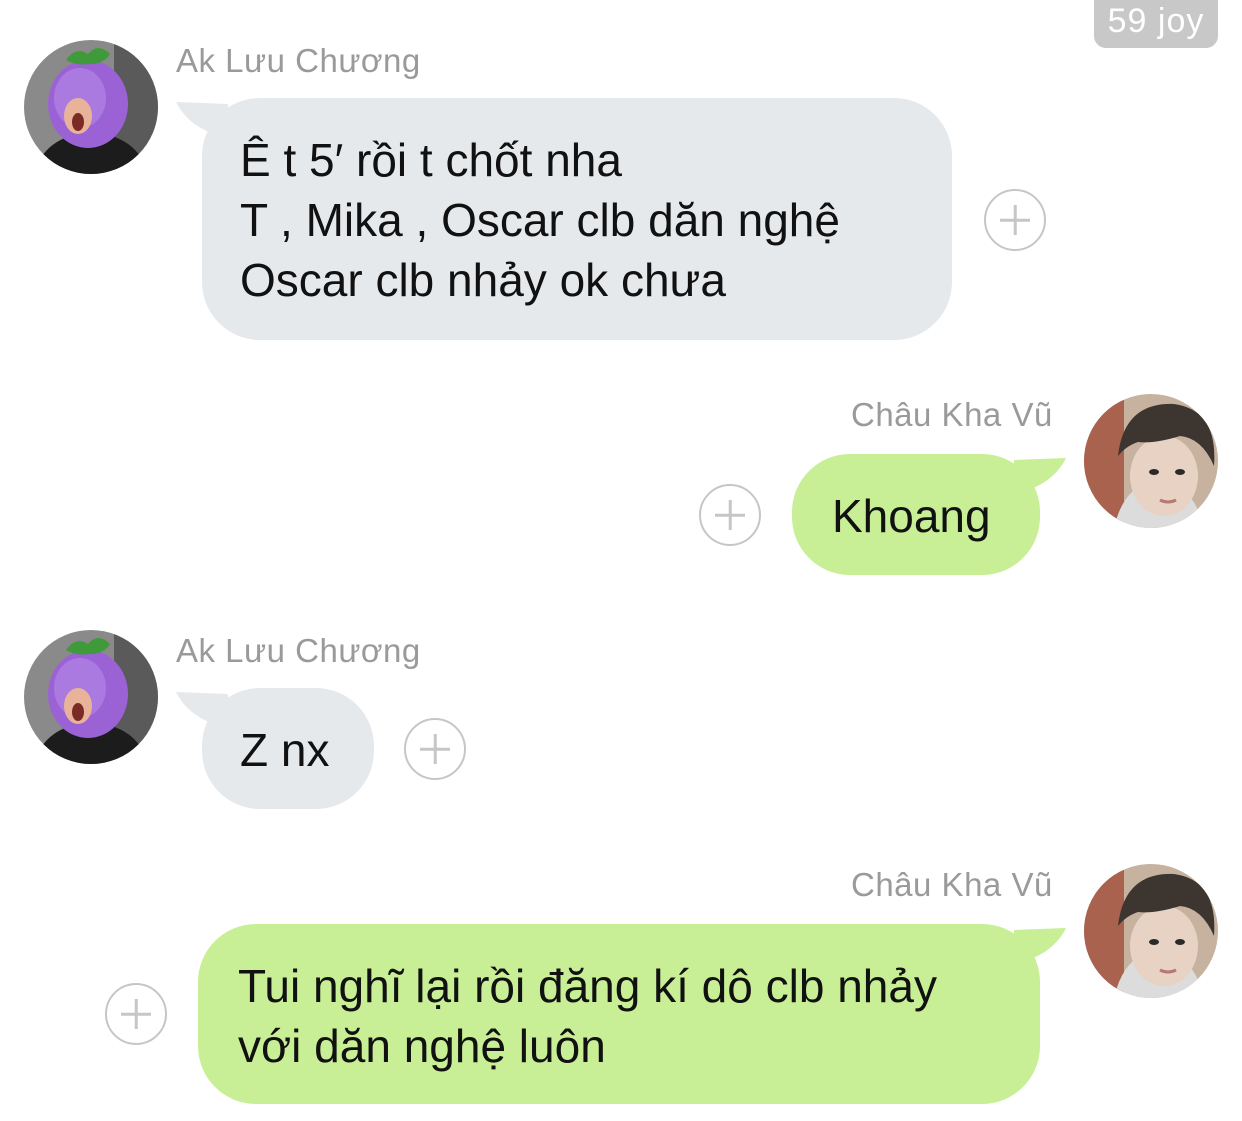  I want to click on message-bubble: Khoang, so click(916, 514).